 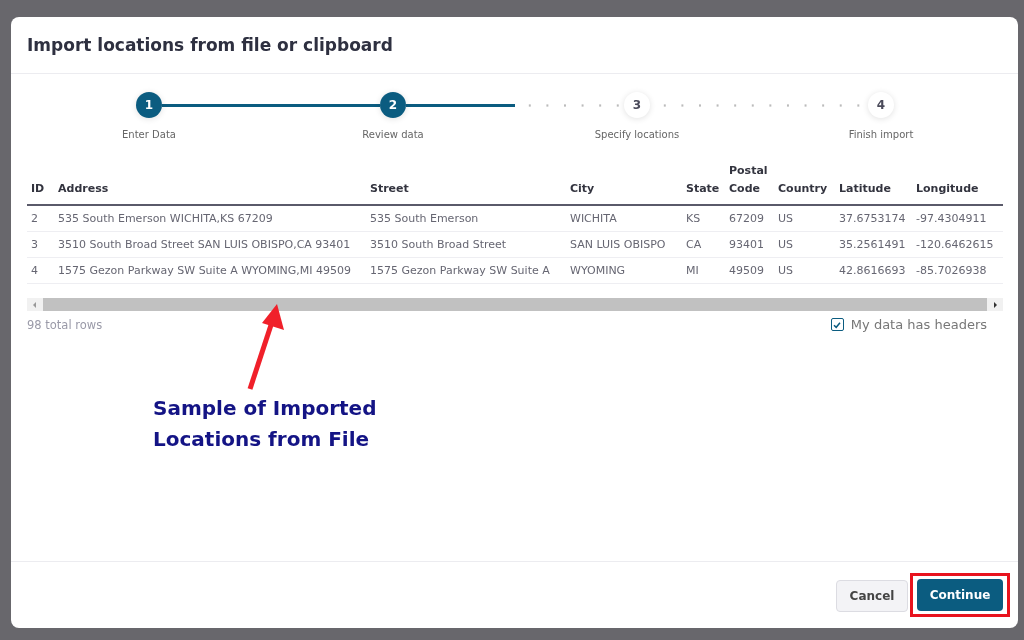 I want to click on table-cell: 3510 South Broad Street SAN LUIS OBISPO,CA 93401, so click(x=210, y=244).